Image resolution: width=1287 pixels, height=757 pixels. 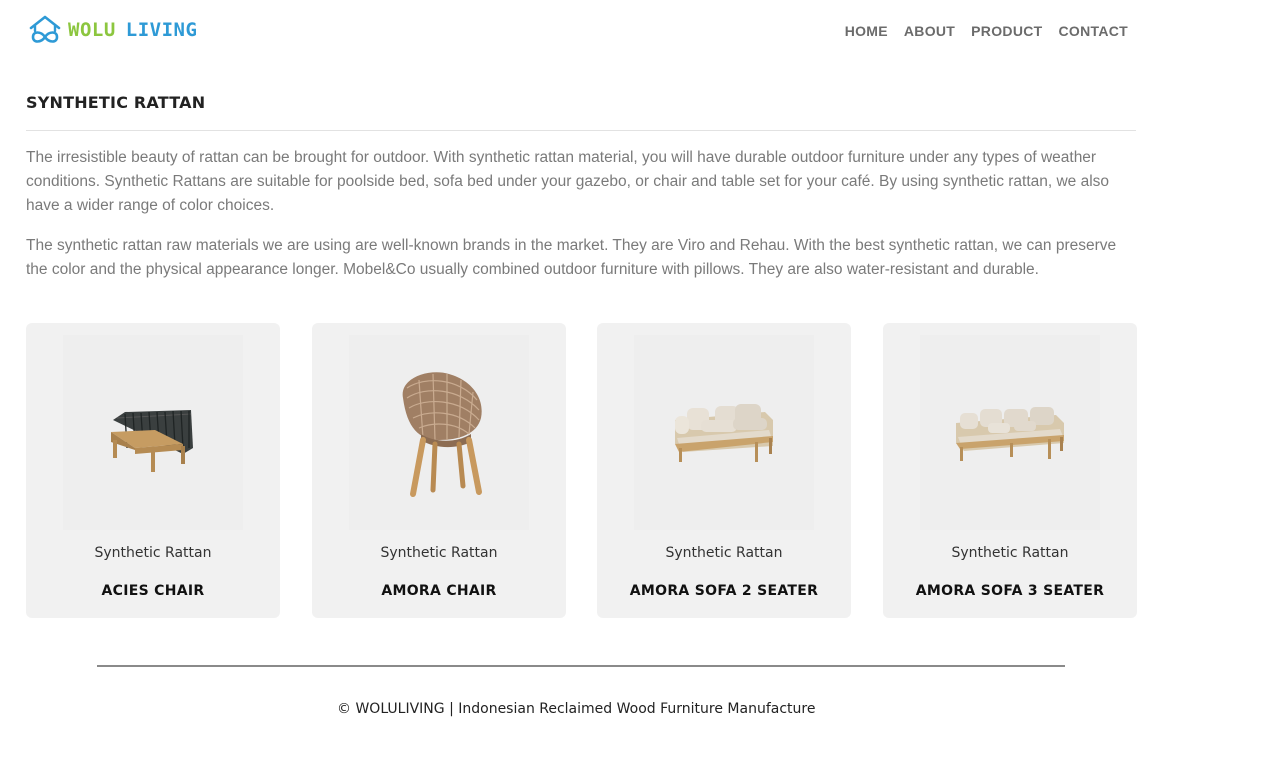 I want to click on product-name: AMORA SOFA 3 SEATER, so click(x=1010, y=591).